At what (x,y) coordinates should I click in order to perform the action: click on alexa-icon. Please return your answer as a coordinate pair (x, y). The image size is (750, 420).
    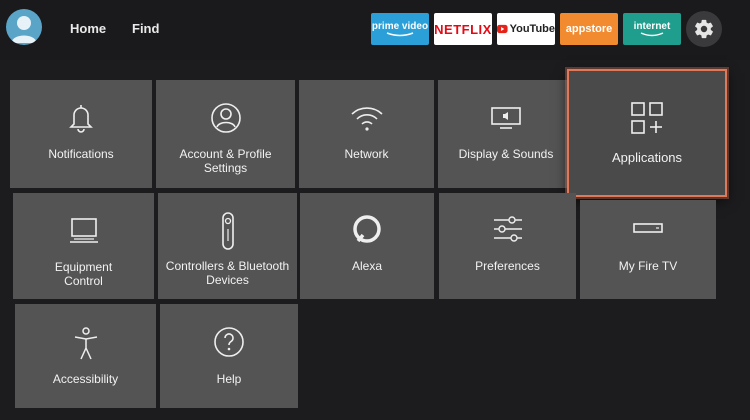
    Looking at the image, I should click on (367, 229).